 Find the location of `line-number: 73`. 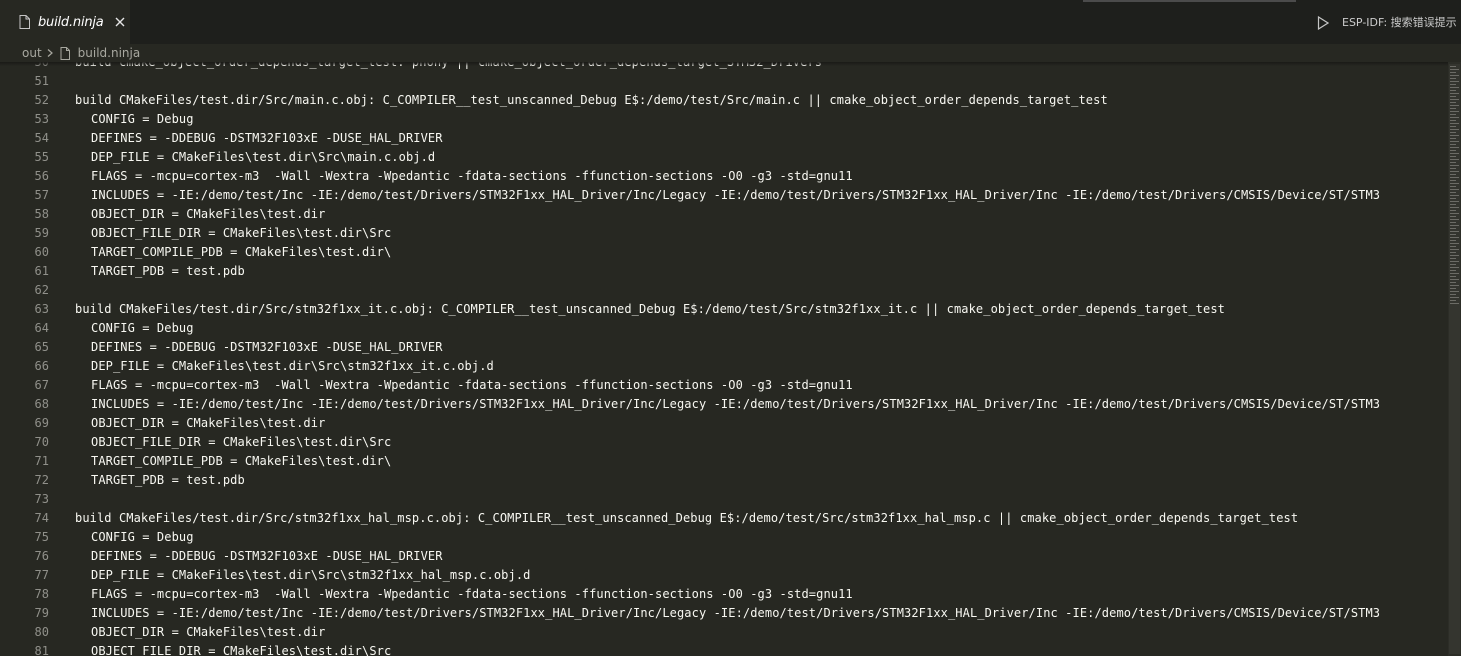

line-number: 73 is located at coordinates (41, 499).